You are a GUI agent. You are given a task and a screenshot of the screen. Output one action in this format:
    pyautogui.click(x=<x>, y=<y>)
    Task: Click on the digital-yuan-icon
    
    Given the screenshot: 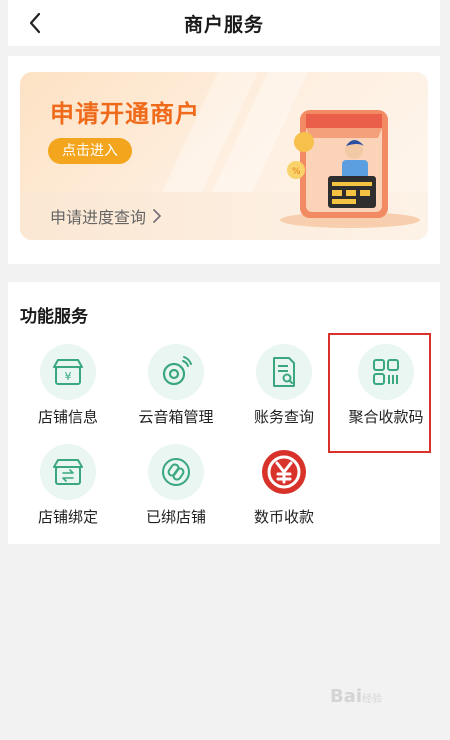 What is the action you would take?
    pyautogui.click(x=284, y=472)
    